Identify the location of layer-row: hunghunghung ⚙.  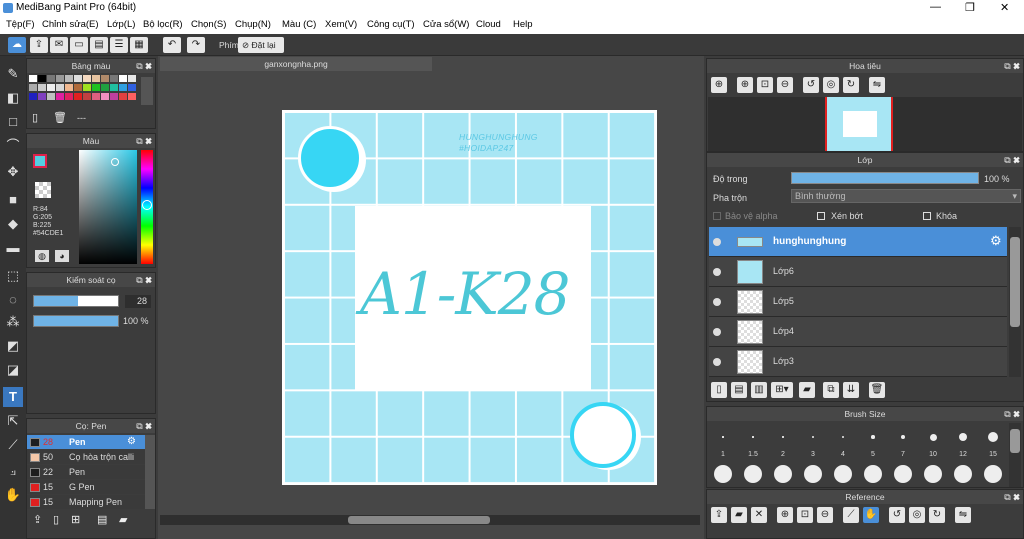
(858, 242).